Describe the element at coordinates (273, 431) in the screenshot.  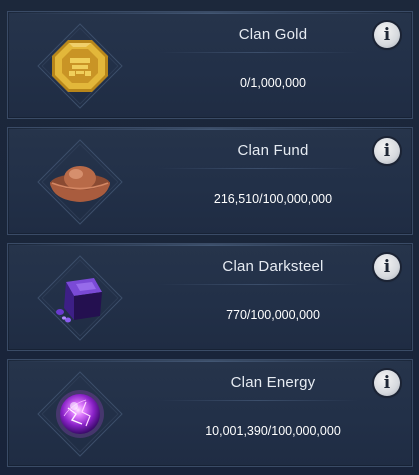
I see `resource-value: 10,001,390/100,000,000` at that location.